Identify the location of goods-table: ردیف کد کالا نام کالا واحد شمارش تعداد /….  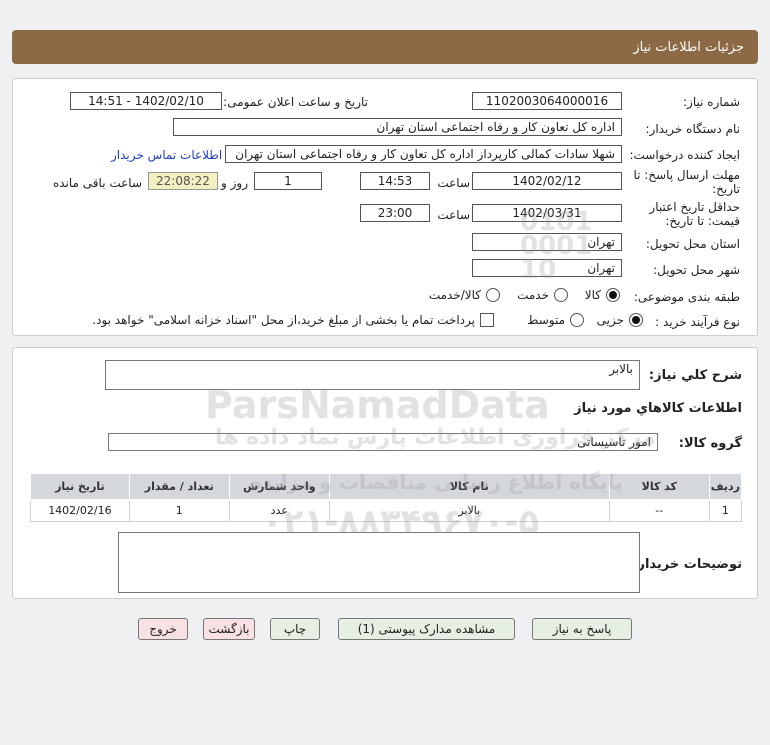
(386, 497).